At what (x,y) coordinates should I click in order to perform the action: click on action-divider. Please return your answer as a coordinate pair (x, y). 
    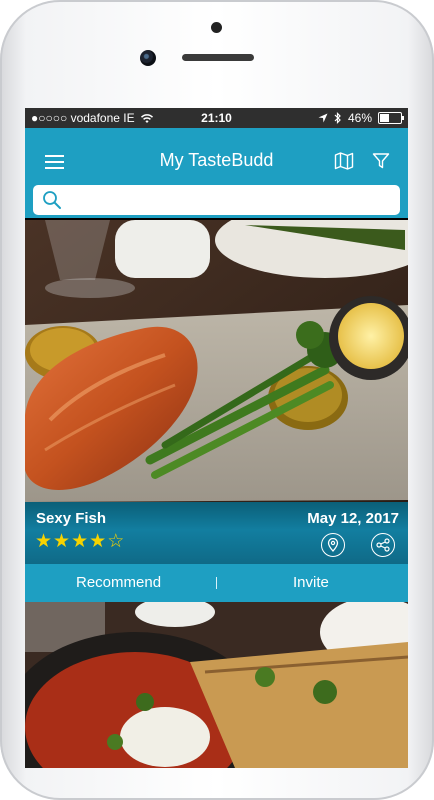
    Looking at the image, I should click on (216, 583).